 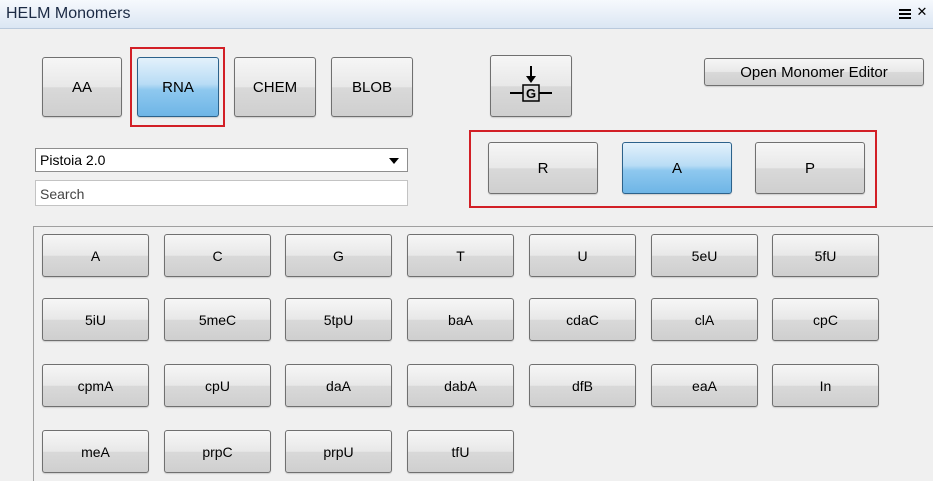 I want to click on search-placeholder: Search, so click(x=62, y=194).